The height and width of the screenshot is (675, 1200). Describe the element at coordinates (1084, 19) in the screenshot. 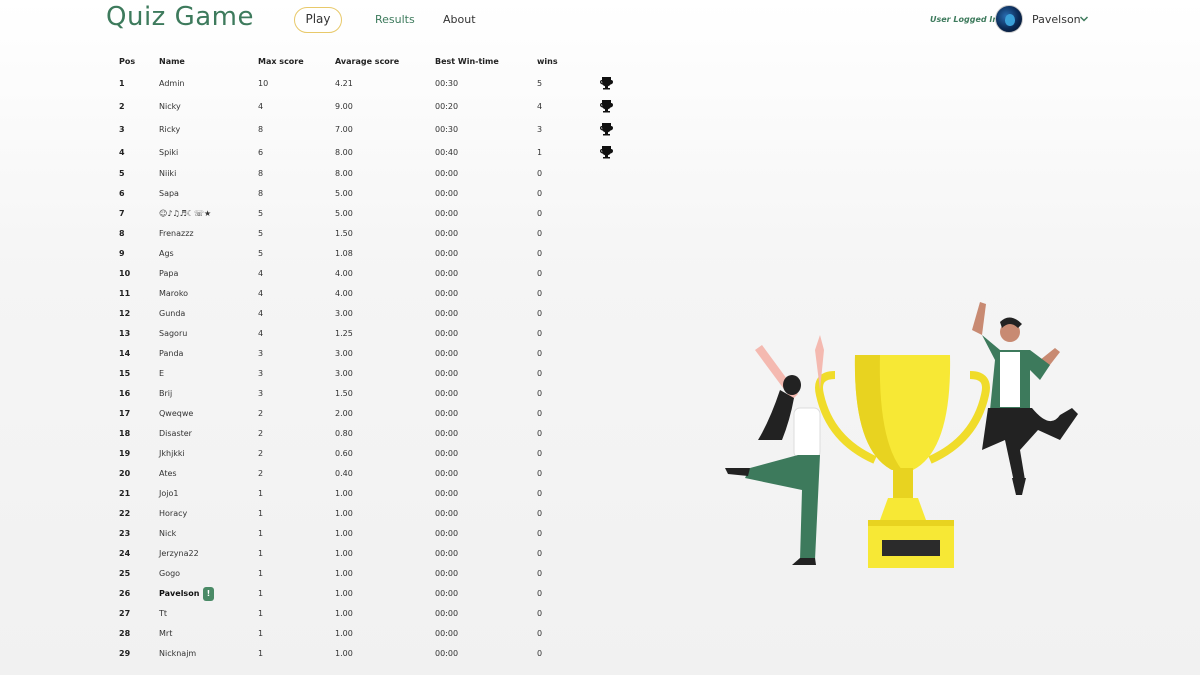

I see `chevron-down-icon` at that location.